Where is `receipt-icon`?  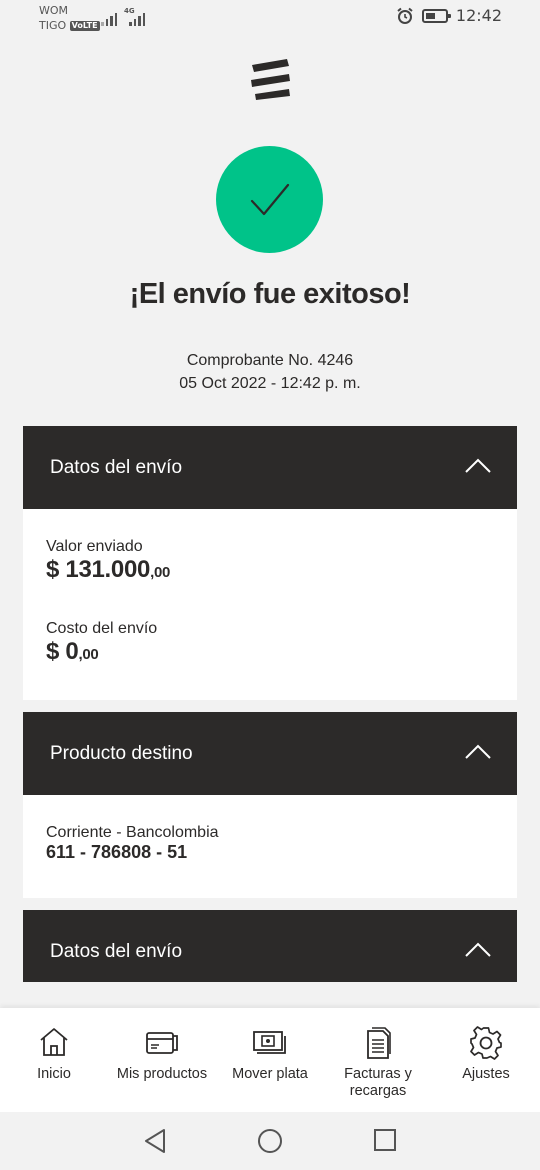
receipt-icon is located at coordinates (379, 1043).